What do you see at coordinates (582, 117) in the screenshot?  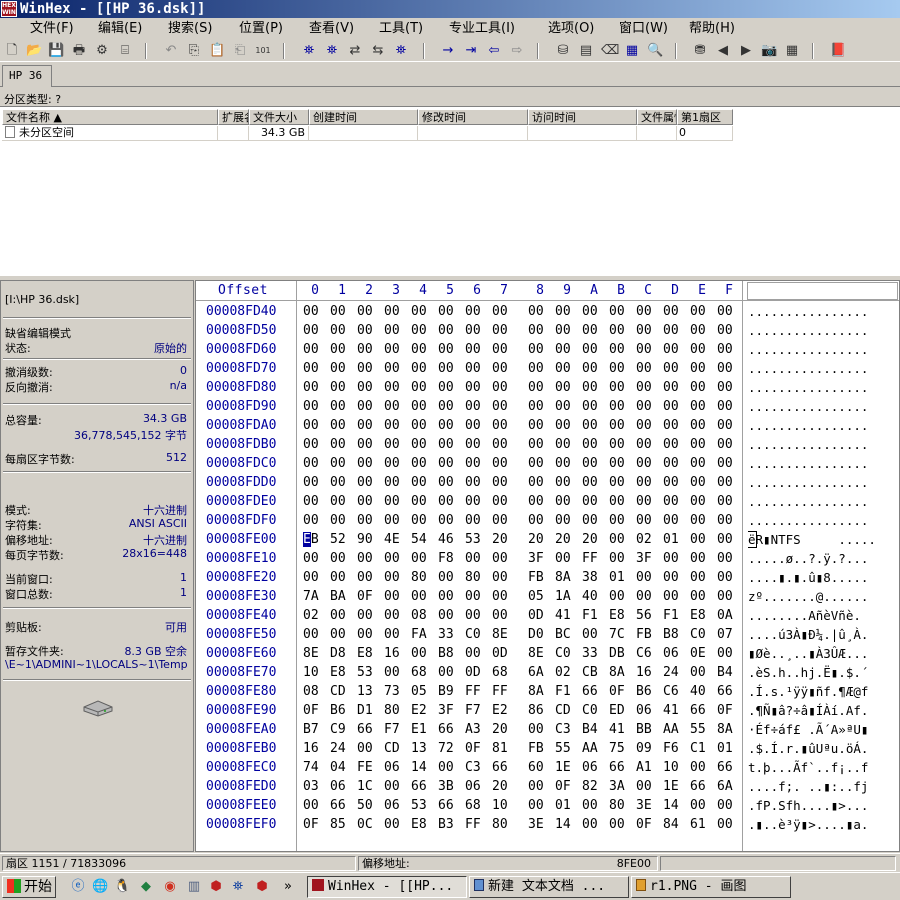 I see `col-header-accessed: 访问时间` at bounding box center [582, 117].